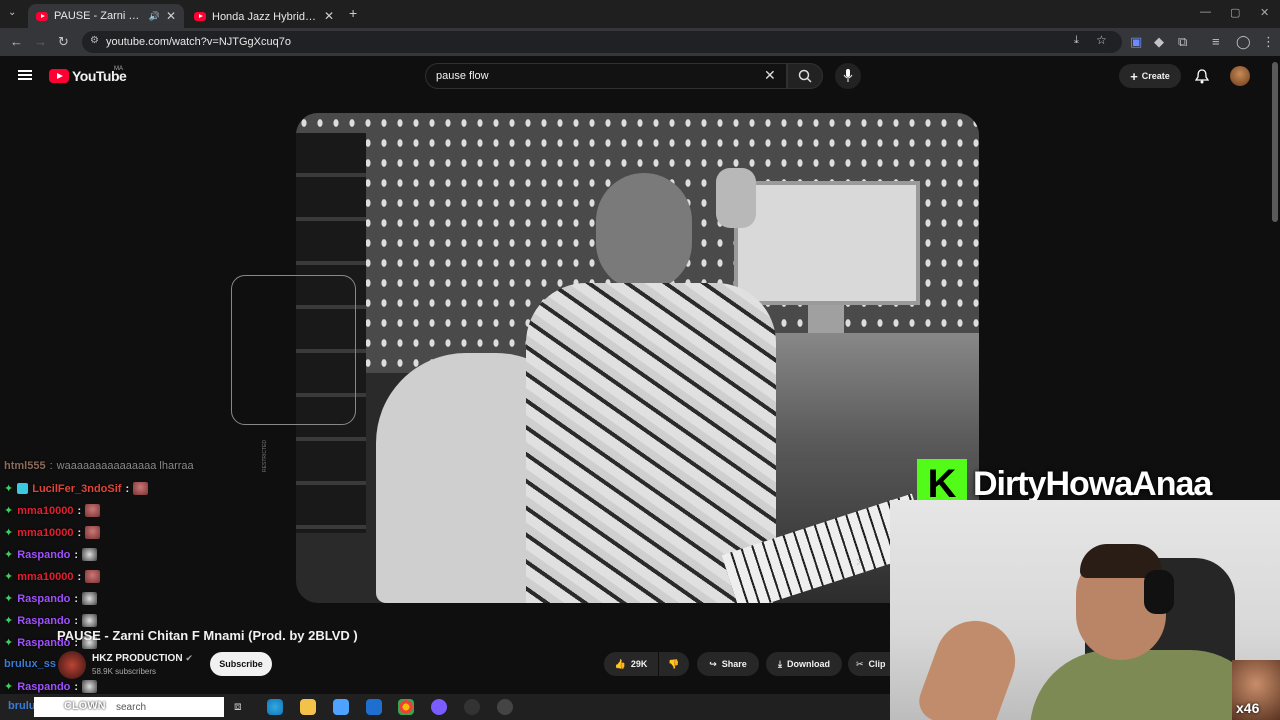 The width and height of the screenshot is (1280, 720). Describe the element at coordinates (1275, 142) in the screenshot. I see `page-scrollbar` at that location.